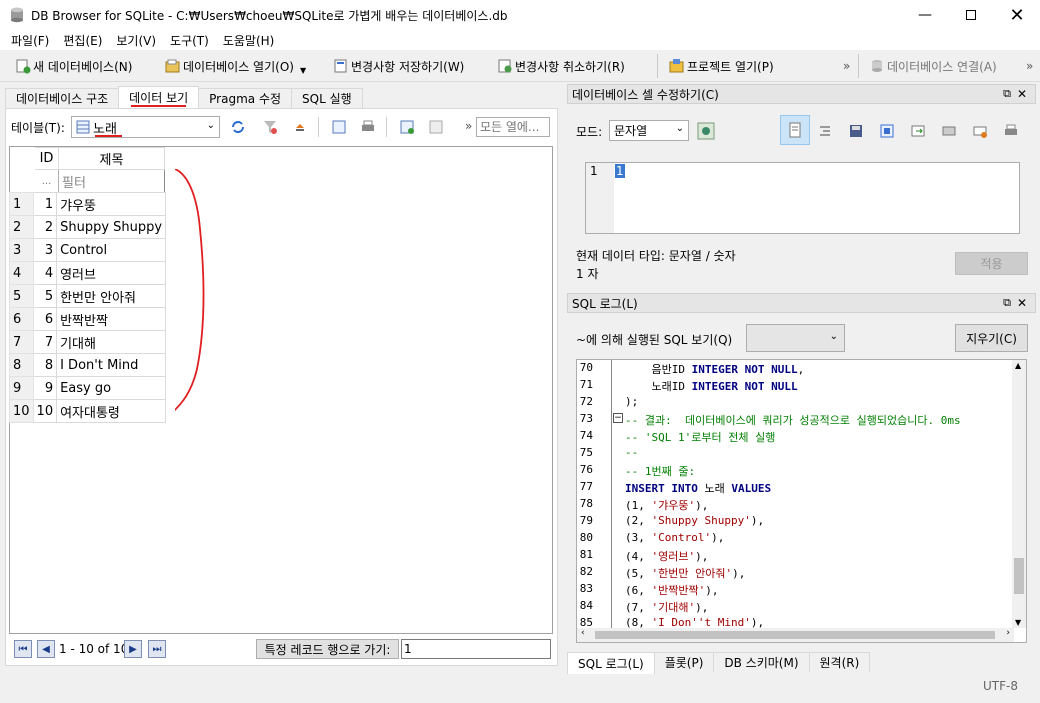 This screenshot has width=1040, height=703. What do you see at coordinates (339, 127) in the screenshot?
I see `print-setup-button` at bounding box center [339, 127].